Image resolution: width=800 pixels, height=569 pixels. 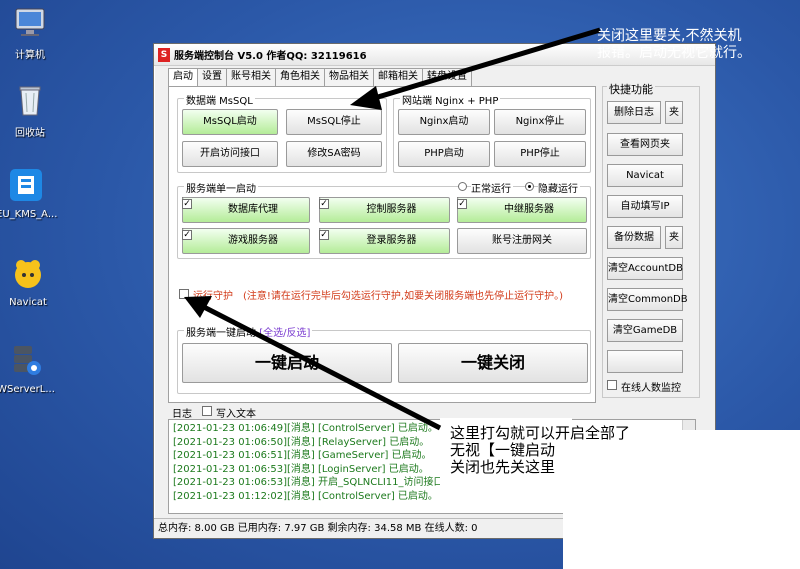 What do you see at coordinates (187, 235) in the screenshot?
I see `game-server-check-mark: ✓` at bounding box center [187, 235].